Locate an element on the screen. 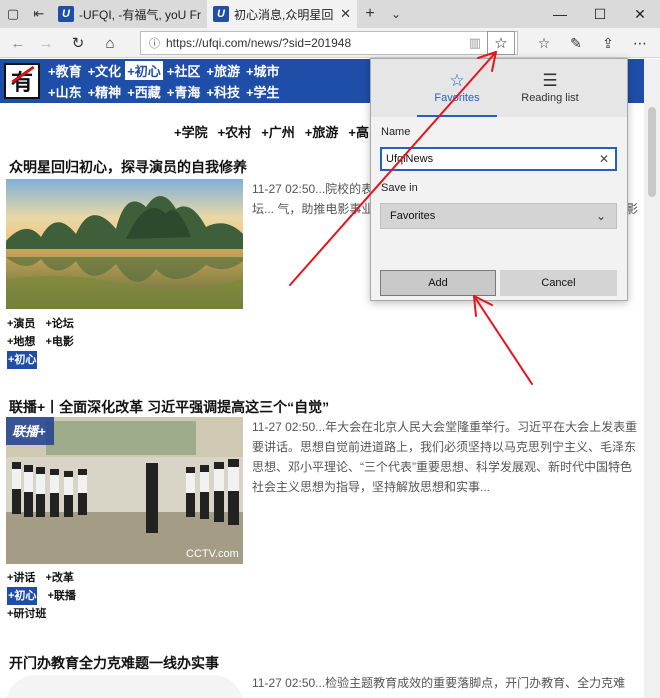 This screenshot has width=660, height=698. maximize-button: ☐ is located at coordinates (600, 14).